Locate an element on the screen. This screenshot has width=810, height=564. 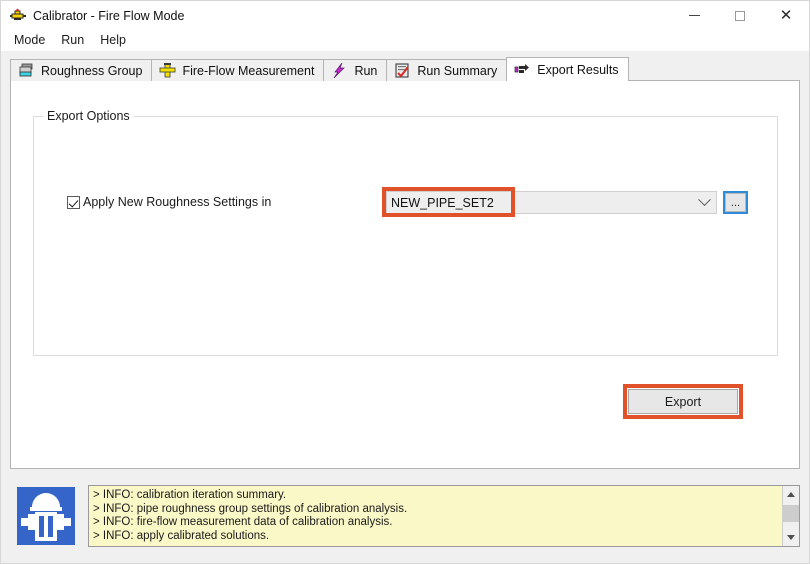
tab-roughness-group: Roughness Group is located at coordinates (81, 70).